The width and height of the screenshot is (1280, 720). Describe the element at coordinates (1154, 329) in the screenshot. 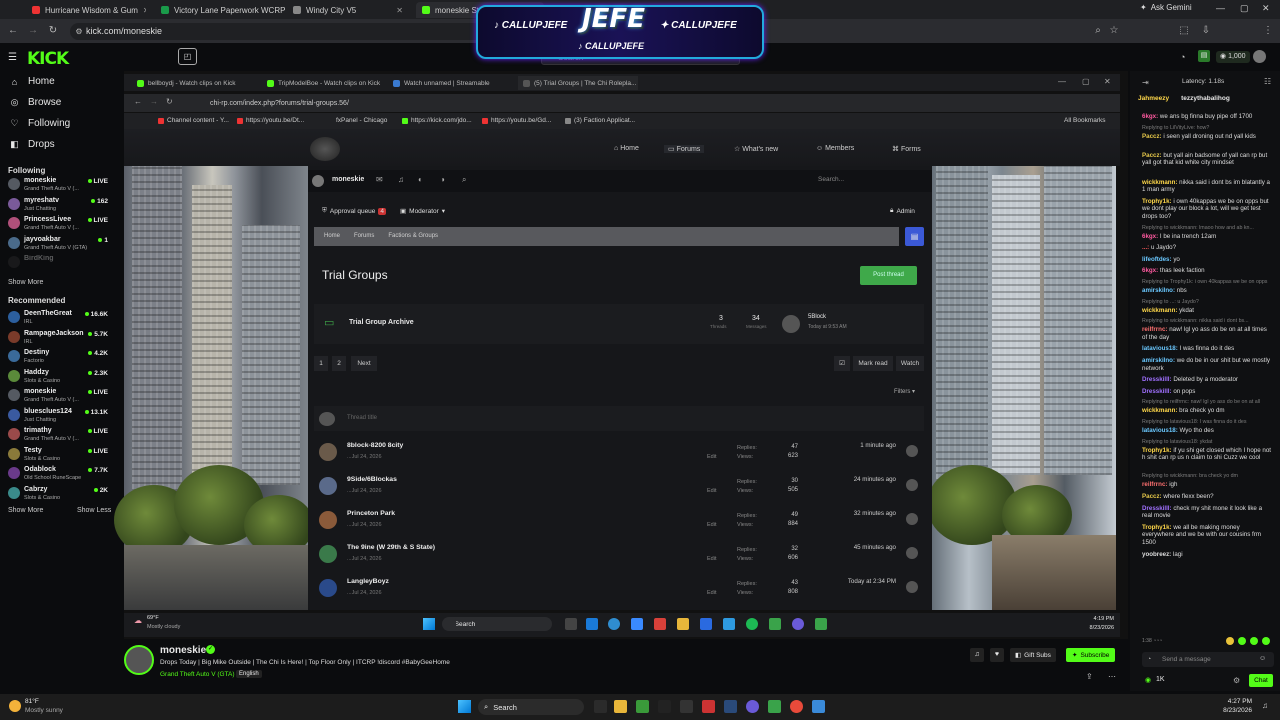

I see `chat-username: reilfrrnc:` at that location.